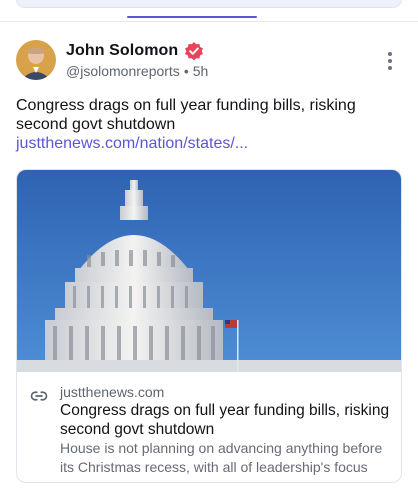 The image size is (418, 500). Describe the element at coordinates (39, 396) in the screenshot. I see `link-icon` at that location.